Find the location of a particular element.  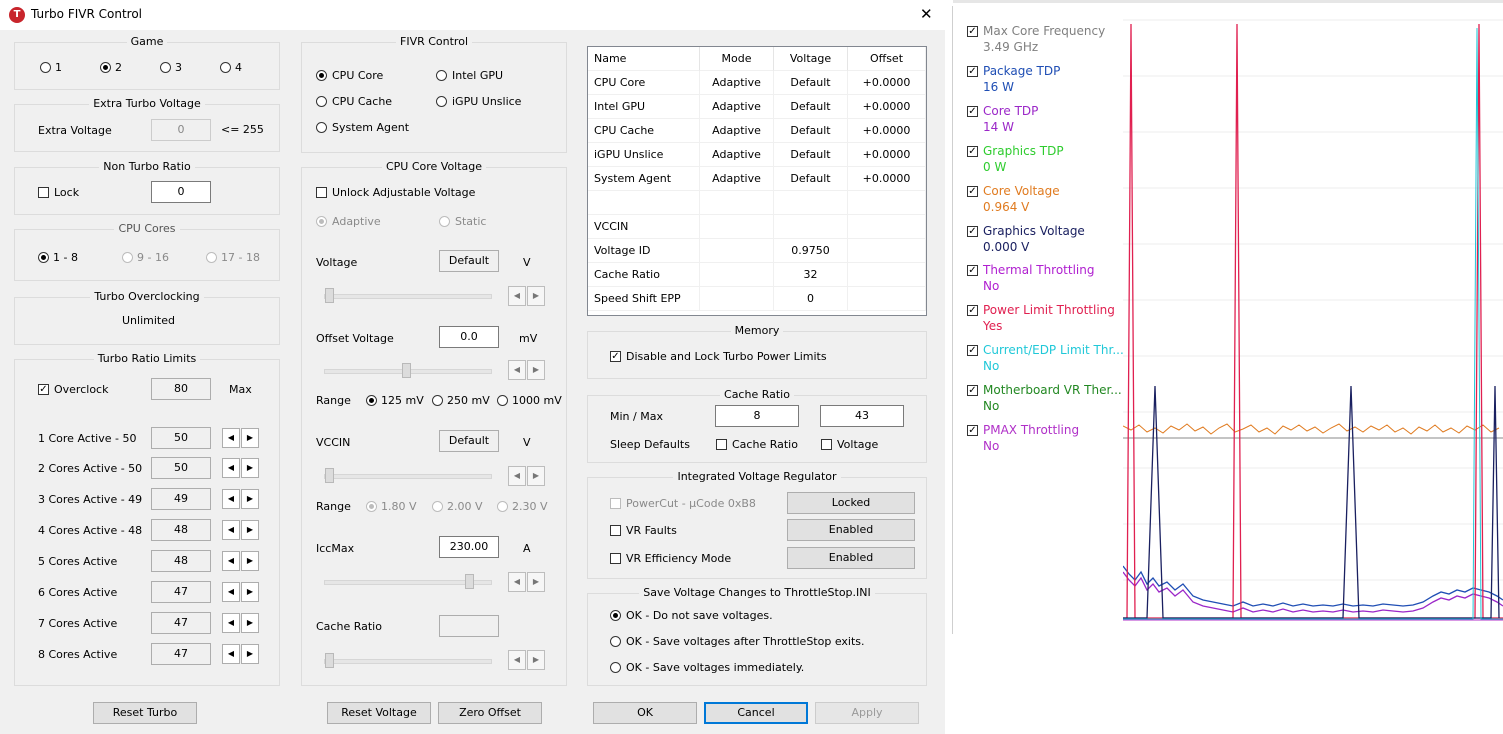

zero-offset-button: Zero Offset is located at coordinates (490, 713).